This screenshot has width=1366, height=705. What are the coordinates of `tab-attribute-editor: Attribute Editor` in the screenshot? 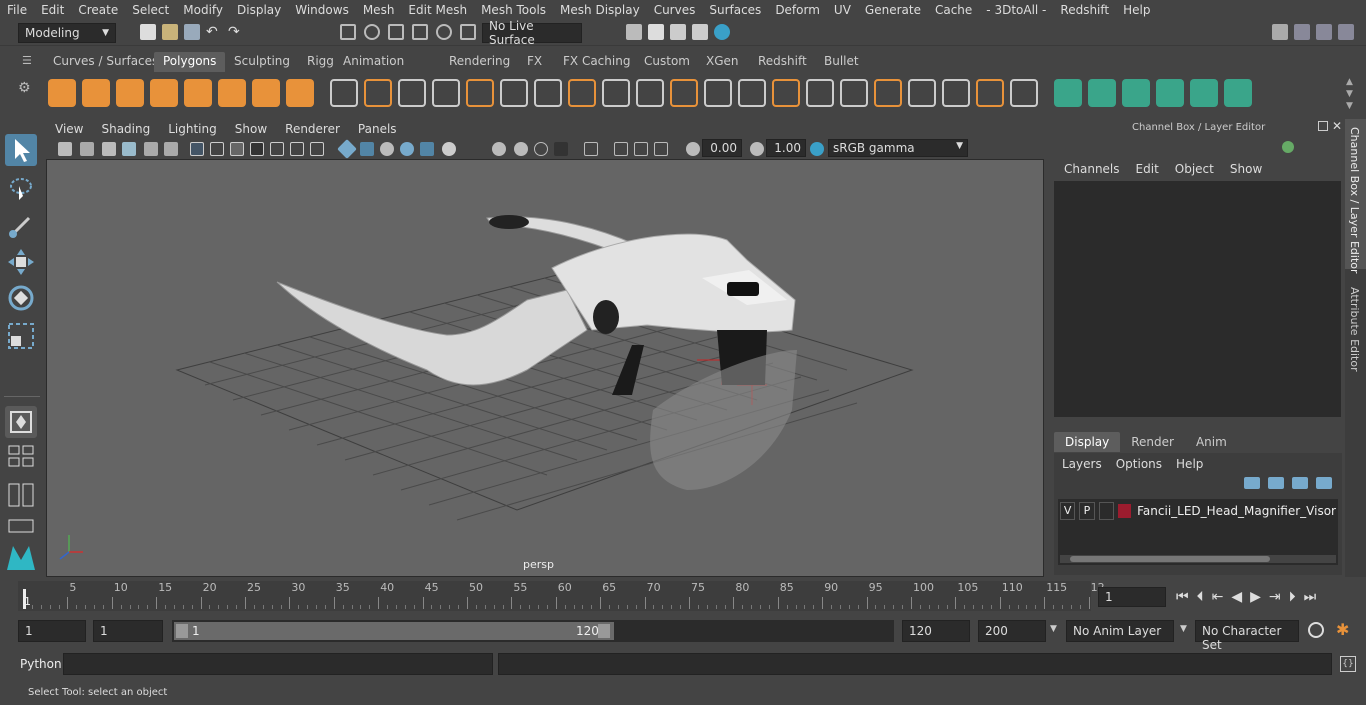 It's located at (1355, 331).